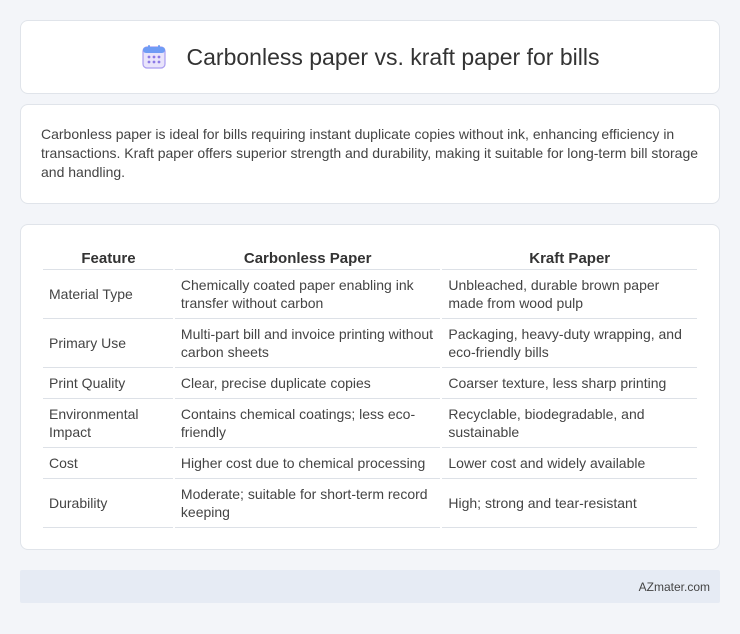  Describe the element at coordinates (307, 257) in the screenshot. I see `header-carbonless: Carbonless Paper` at that location.